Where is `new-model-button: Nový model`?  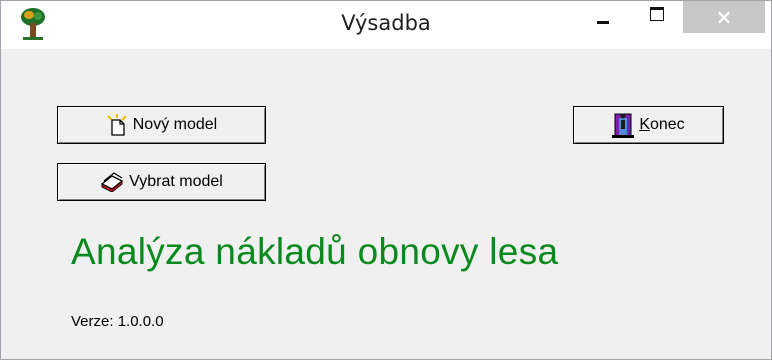
new-model-button: Nový model is located at coordinates (161, 125).